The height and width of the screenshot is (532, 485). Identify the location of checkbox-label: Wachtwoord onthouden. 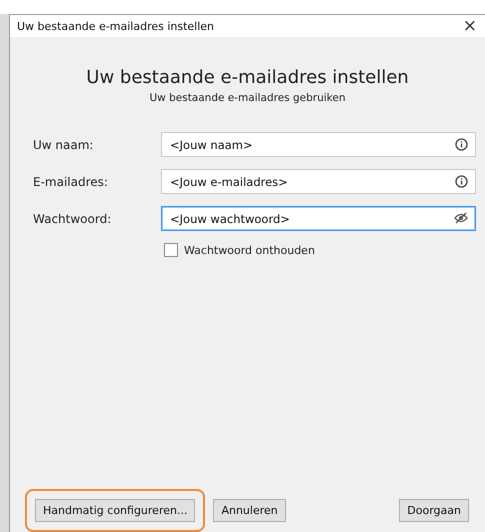
(249, 250).